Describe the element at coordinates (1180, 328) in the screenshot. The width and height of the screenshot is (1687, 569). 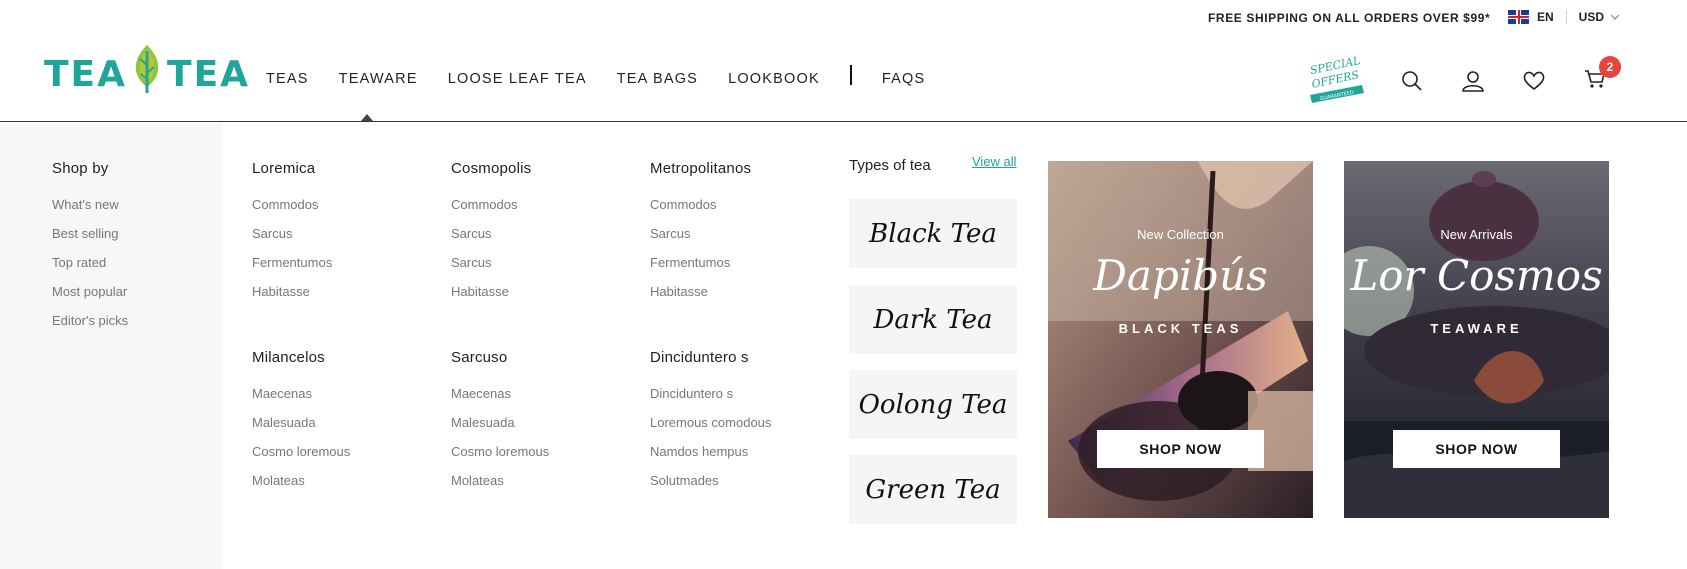
I see `banner-category: BLACK TEAS` at that location.